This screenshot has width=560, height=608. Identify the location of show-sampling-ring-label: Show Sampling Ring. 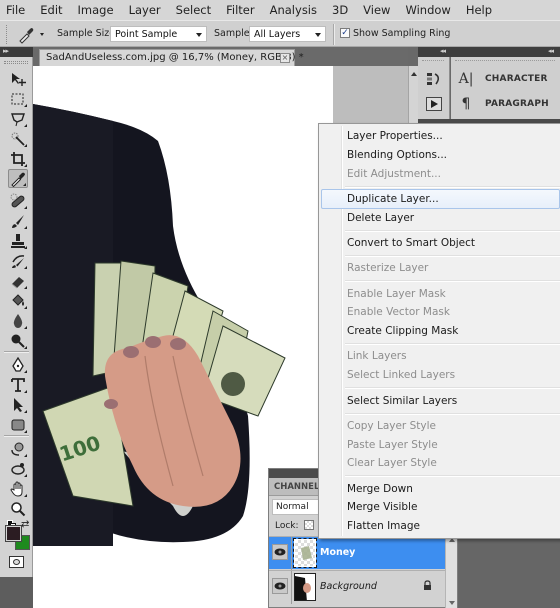
(401, 33).